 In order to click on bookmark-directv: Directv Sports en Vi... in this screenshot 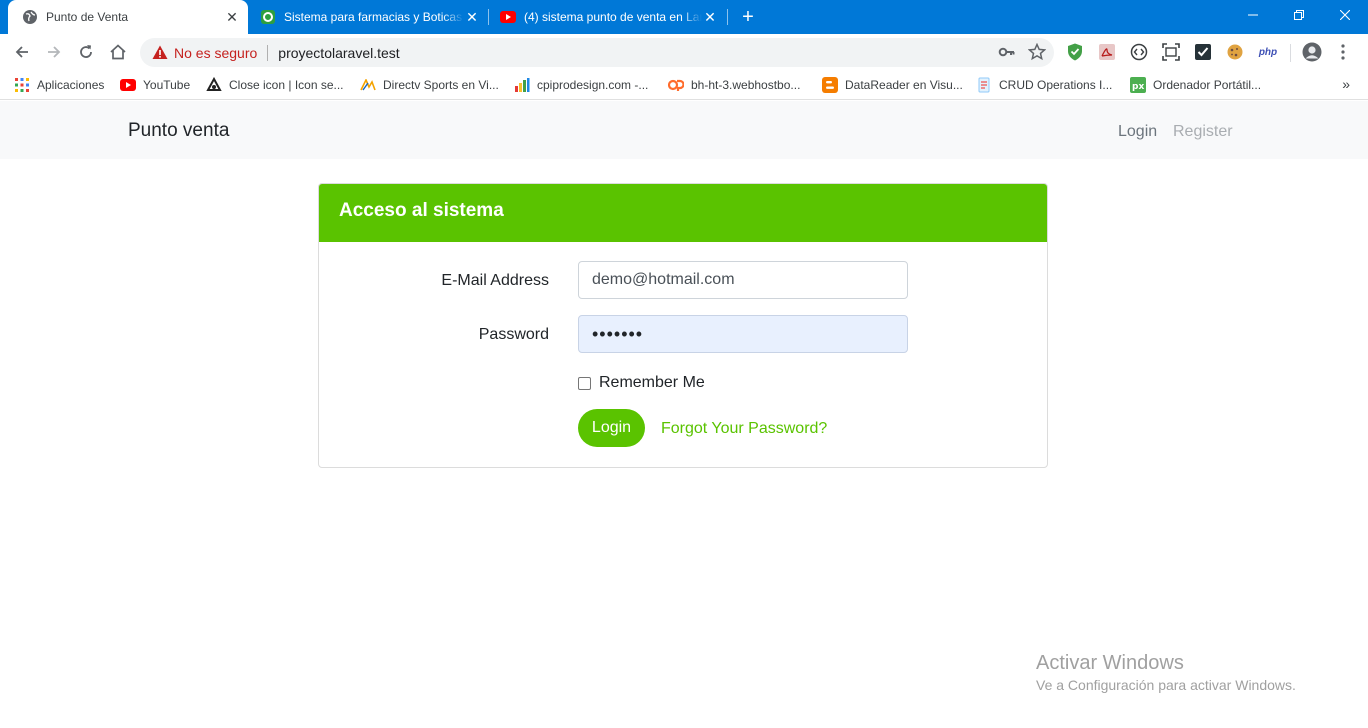, I will do `click(429, 85)`.